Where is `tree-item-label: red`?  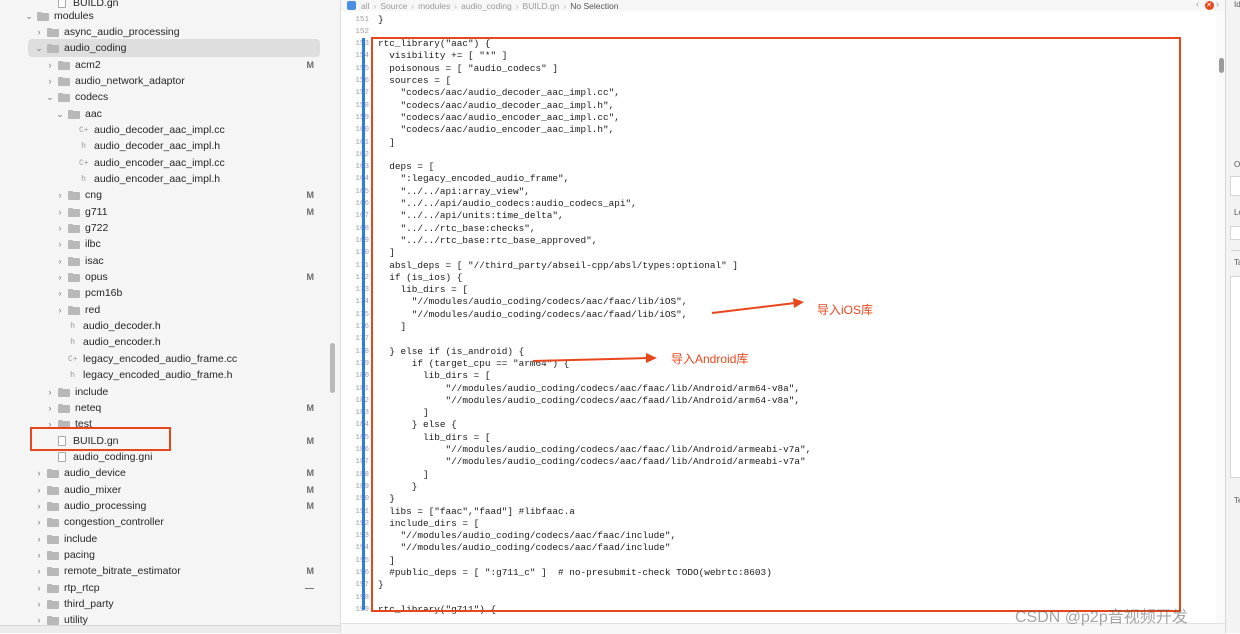
tree-item-label: red is located at coordinates (93, 310).